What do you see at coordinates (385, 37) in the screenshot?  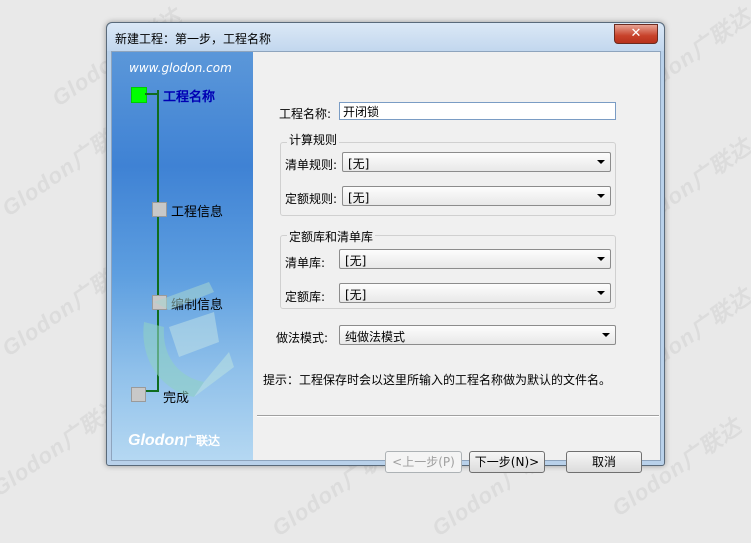 I see `title-bar: 新建工程：第一步，工程名称 ✕` at bounding box center [385, 37].